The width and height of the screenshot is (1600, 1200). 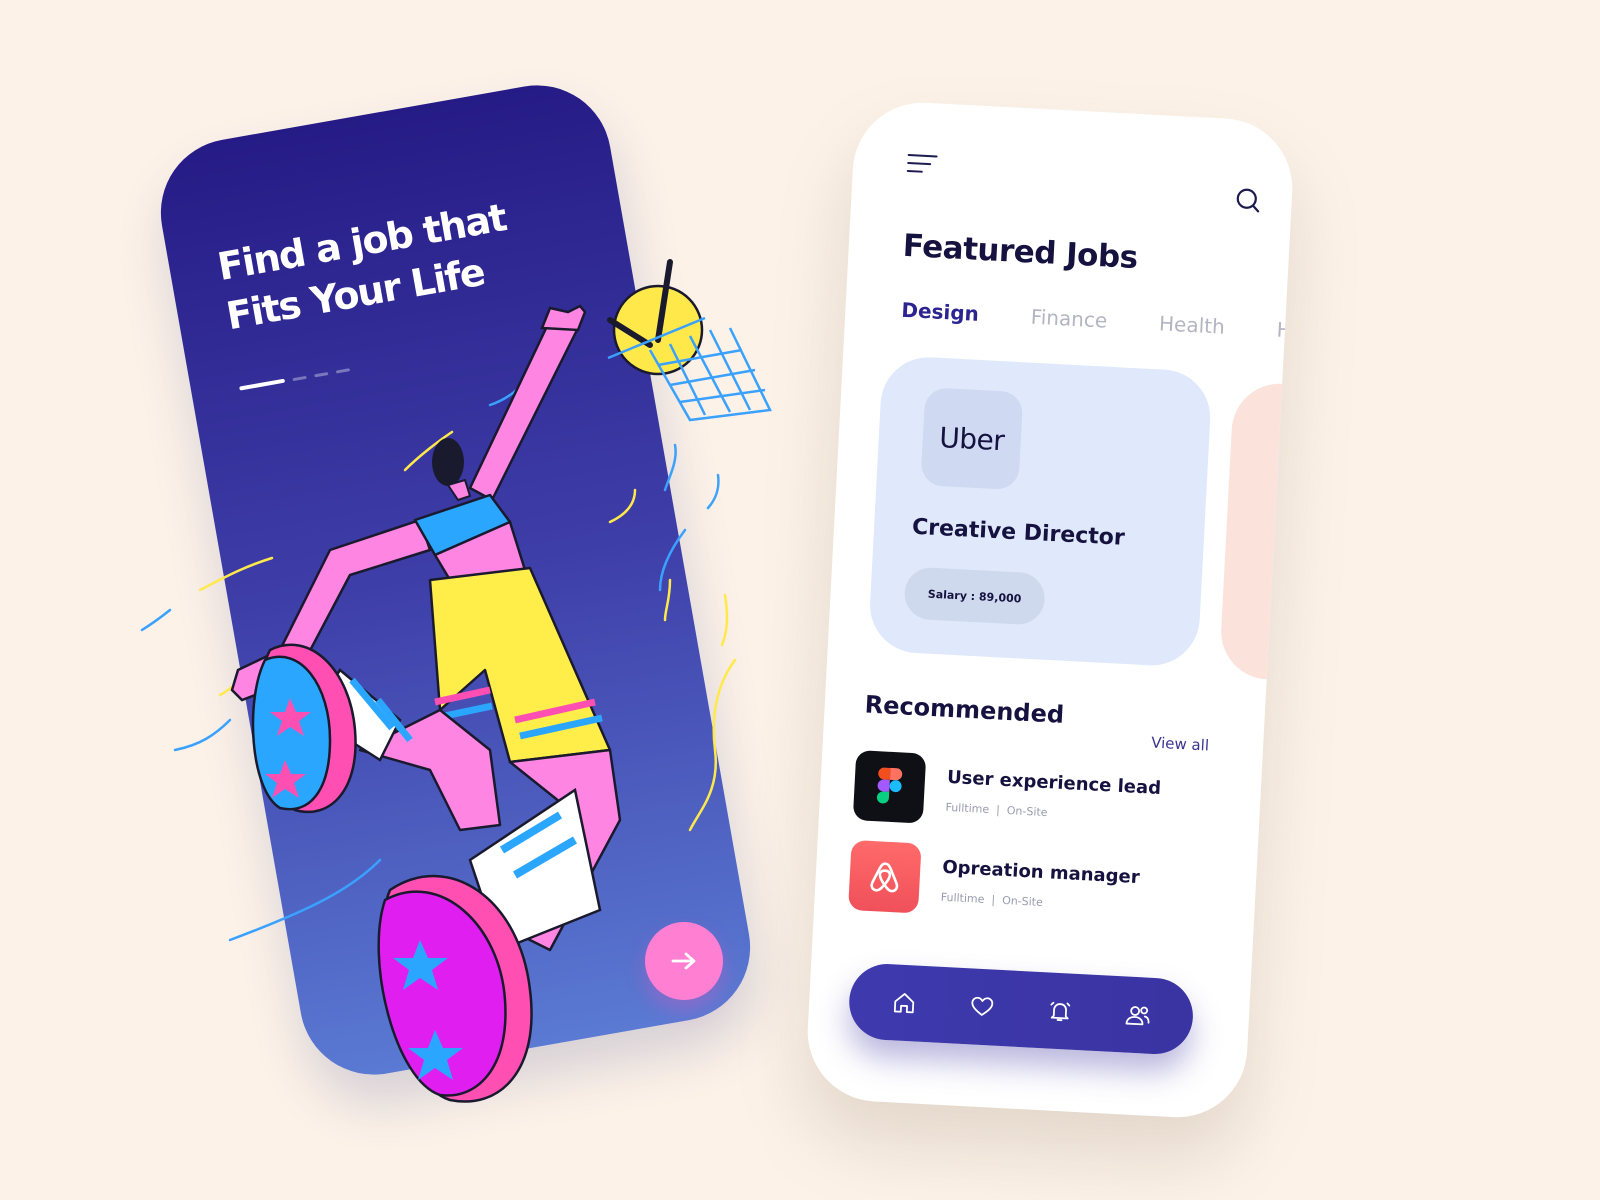 I want to click on tab-hotel: Hote, so click(x=1286, y=330).